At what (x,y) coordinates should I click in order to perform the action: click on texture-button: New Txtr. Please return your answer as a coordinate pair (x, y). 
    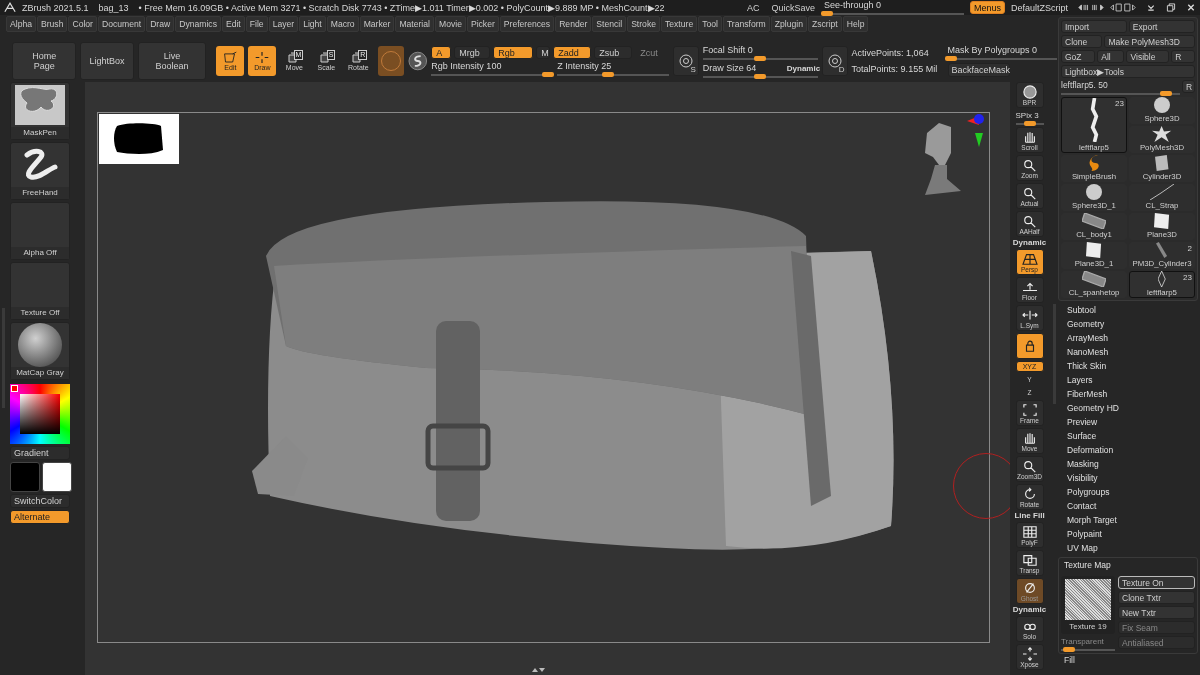
    Looking at the image, I should click on (1156, 612).